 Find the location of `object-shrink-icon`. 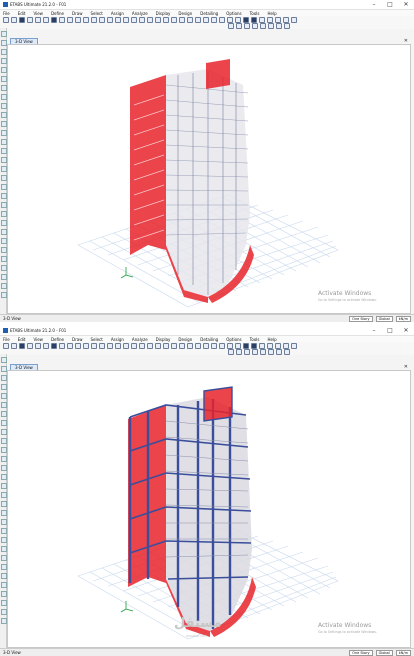

object-shrink-icon is located at coordinates (158, 345).